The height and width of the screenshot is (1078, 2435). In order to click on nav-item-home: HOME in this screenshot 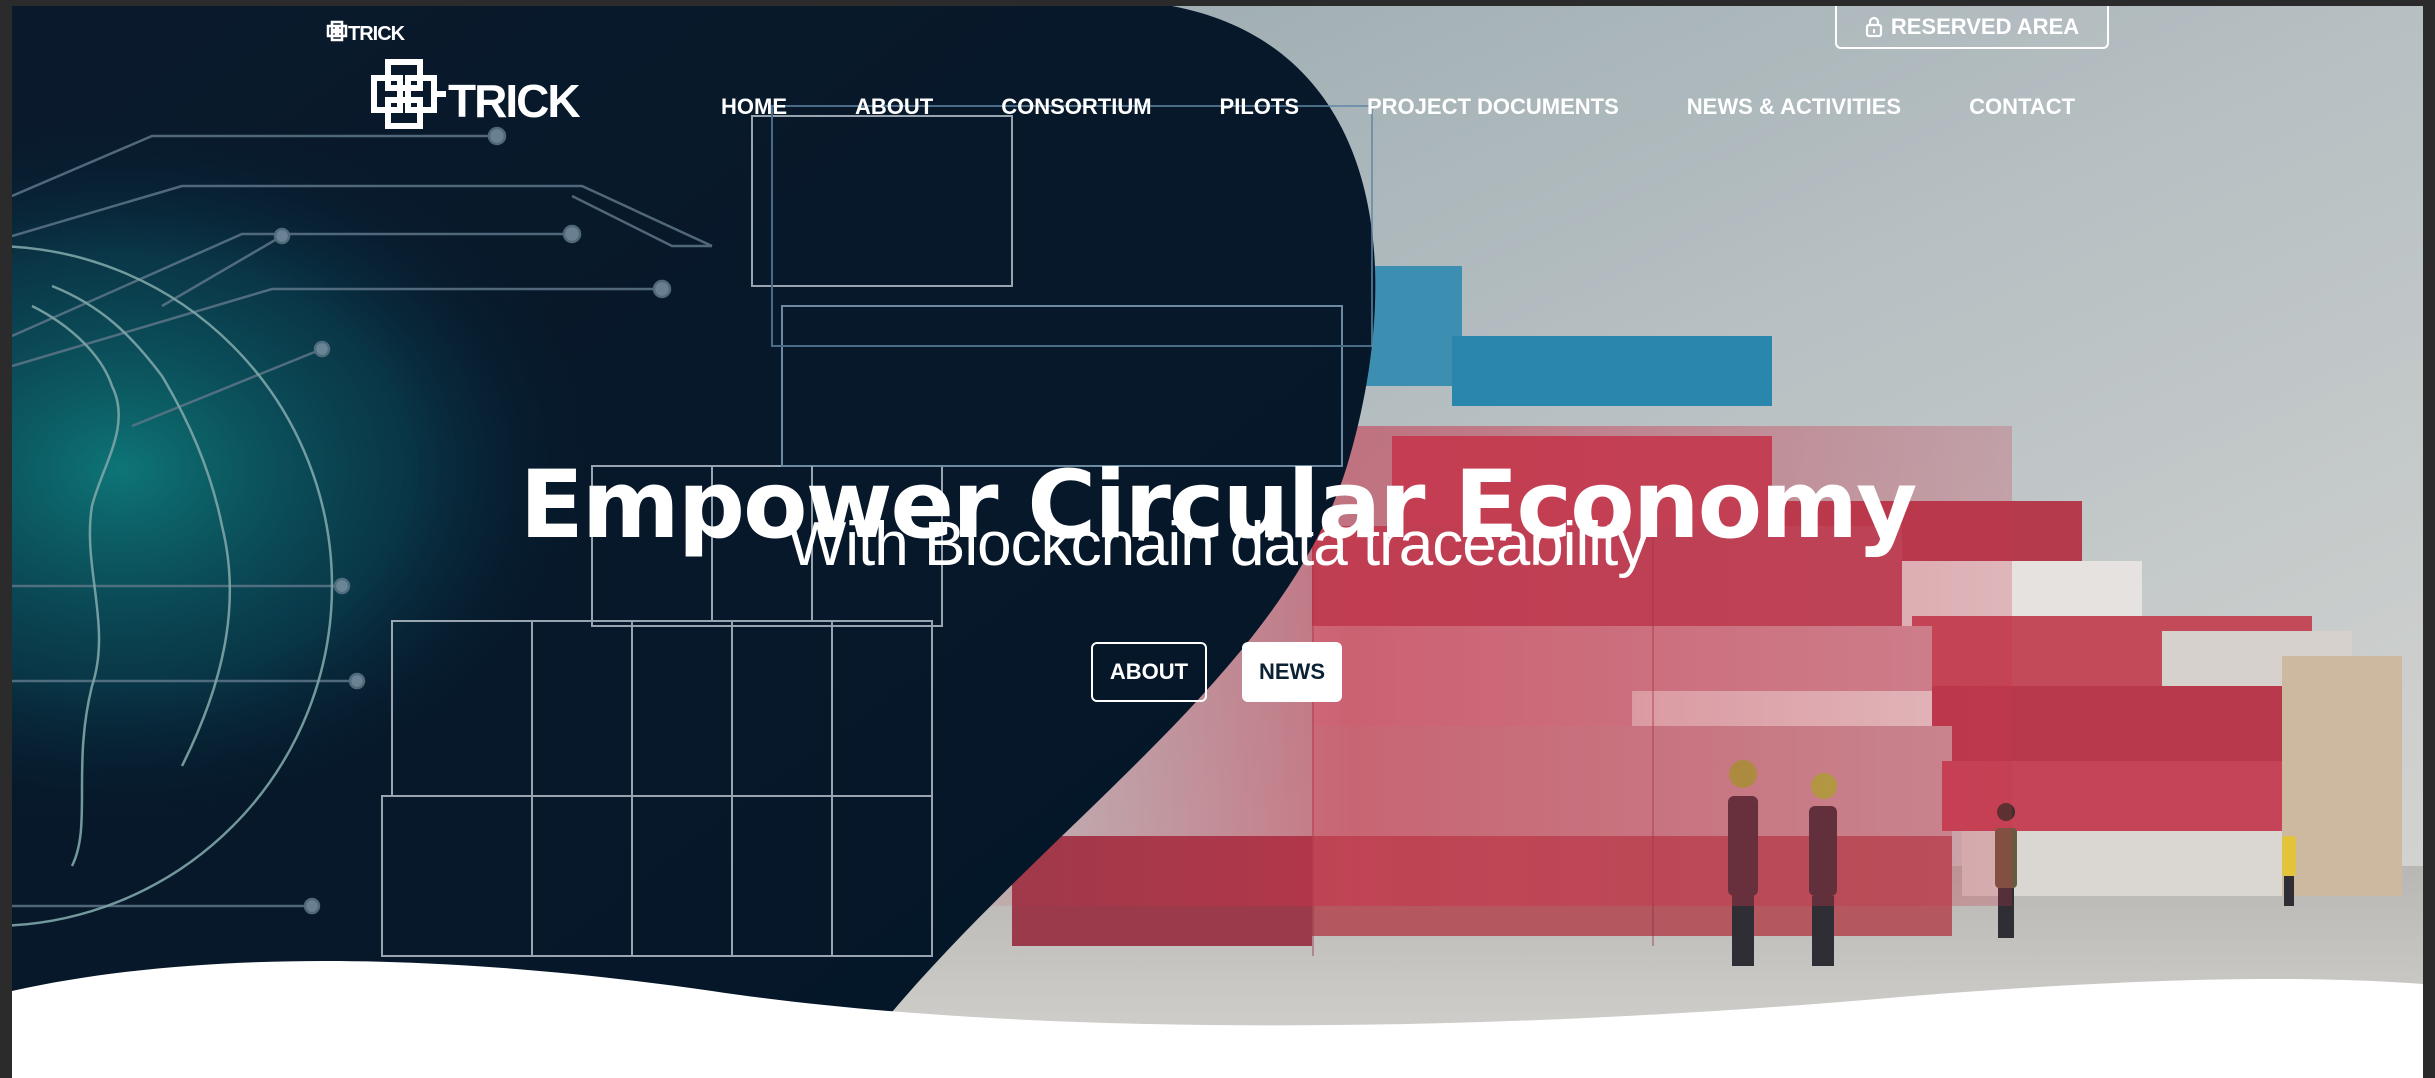, I will do `click(754, 107)`.